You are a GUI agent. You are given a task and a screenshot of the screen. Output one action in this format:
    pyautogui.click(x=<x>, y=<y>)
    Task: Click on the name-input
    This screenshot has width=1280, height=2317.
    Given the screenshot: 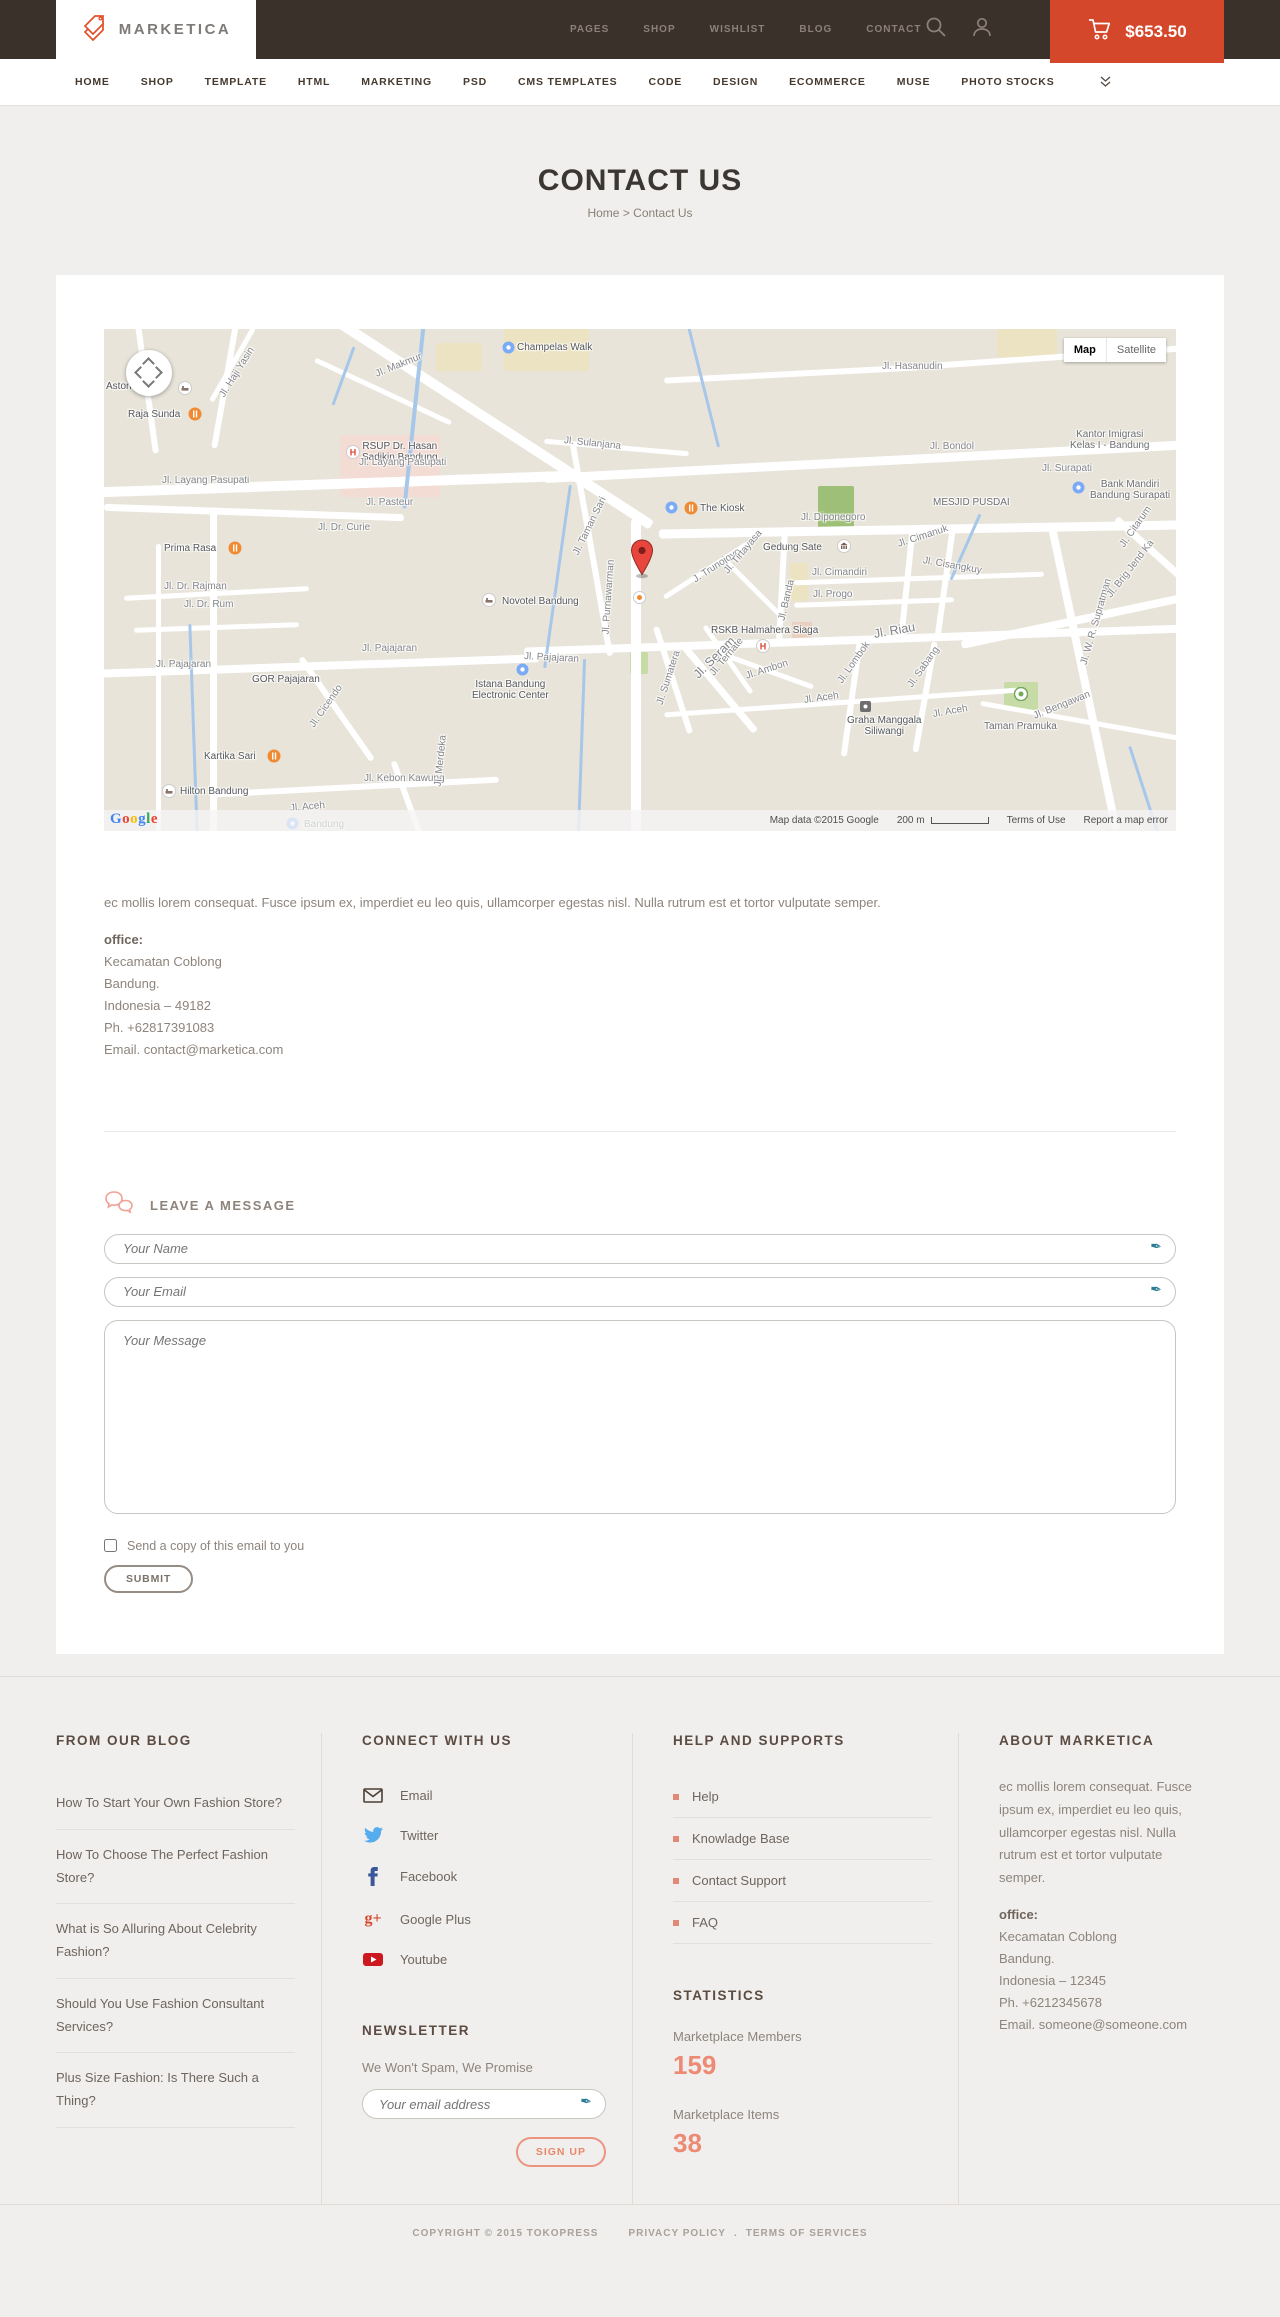 What is the action you would take?
    pyautogui.click(x=640, y=1248)
    